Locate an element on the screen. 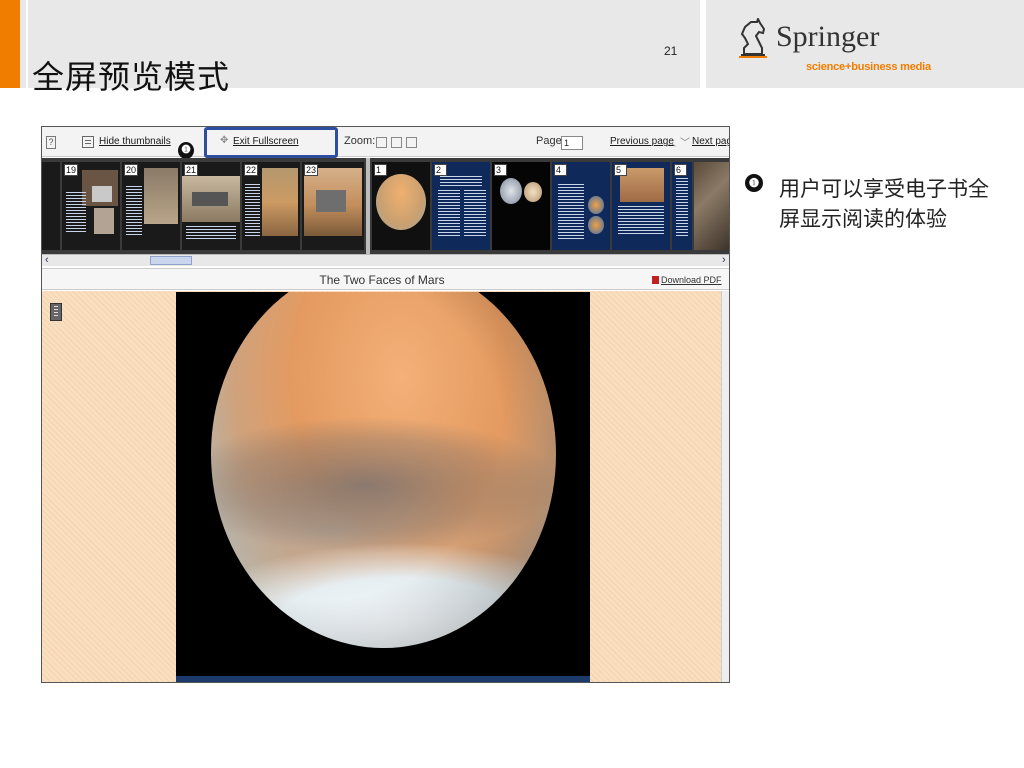  page-bottom-bar is located at coordinates (383, 679).